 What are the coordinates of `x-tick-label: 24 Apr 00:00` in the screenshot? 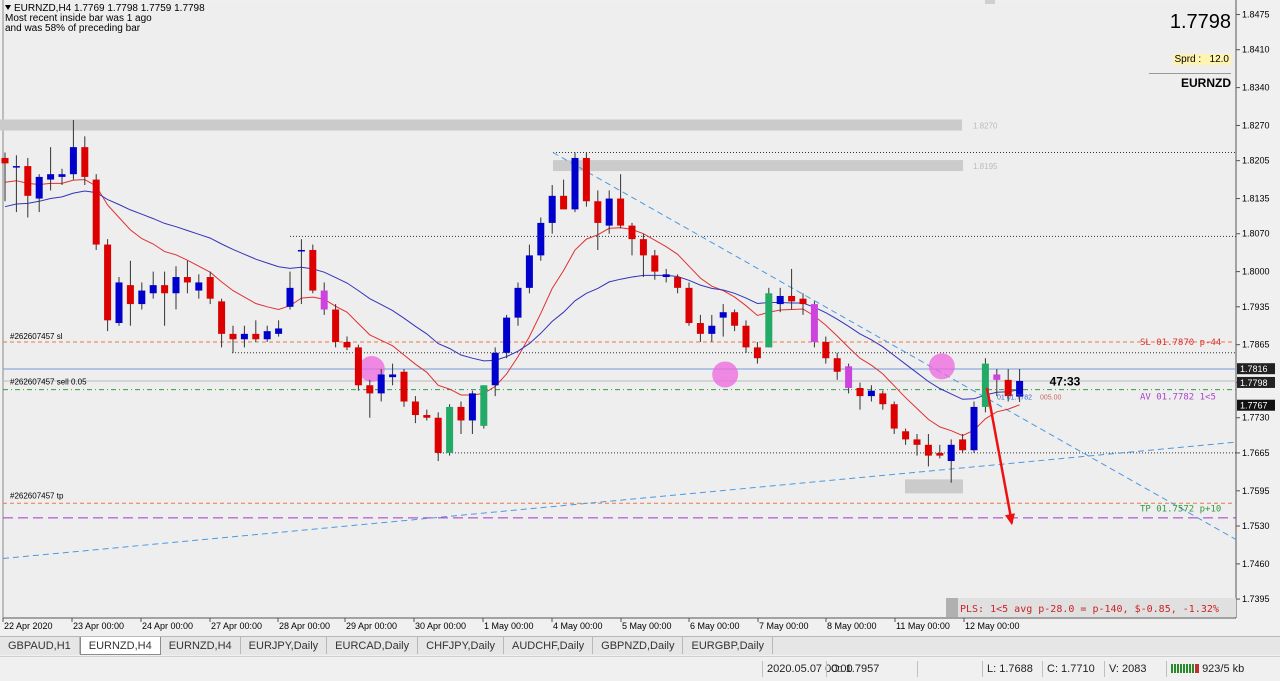 It's located at (167, 626).